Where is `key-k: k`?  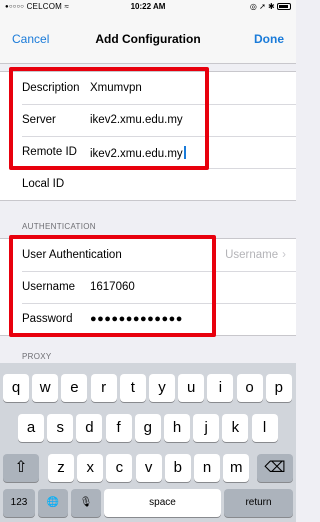 key-k: k is located at coordinates (235, 428).